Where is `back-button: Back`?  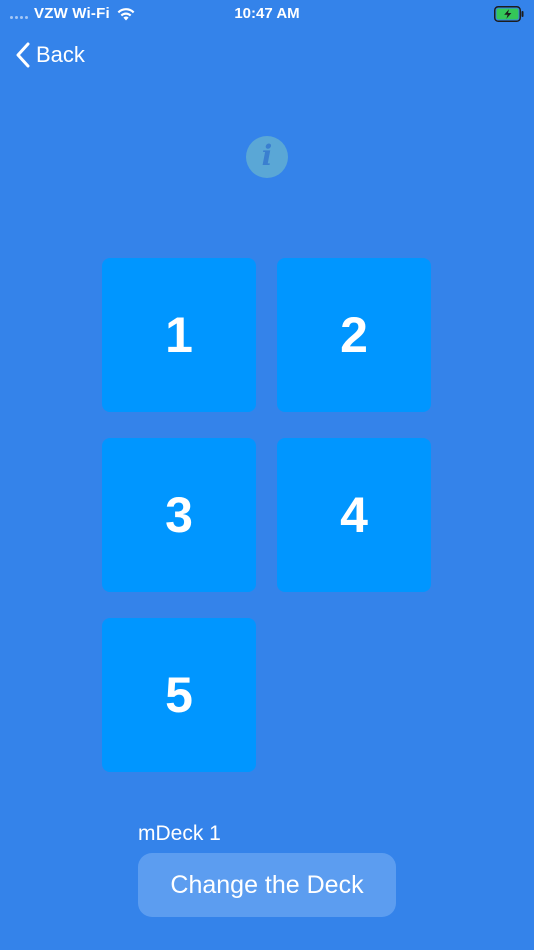
back-button: Back is located at coordinates (50, 55).